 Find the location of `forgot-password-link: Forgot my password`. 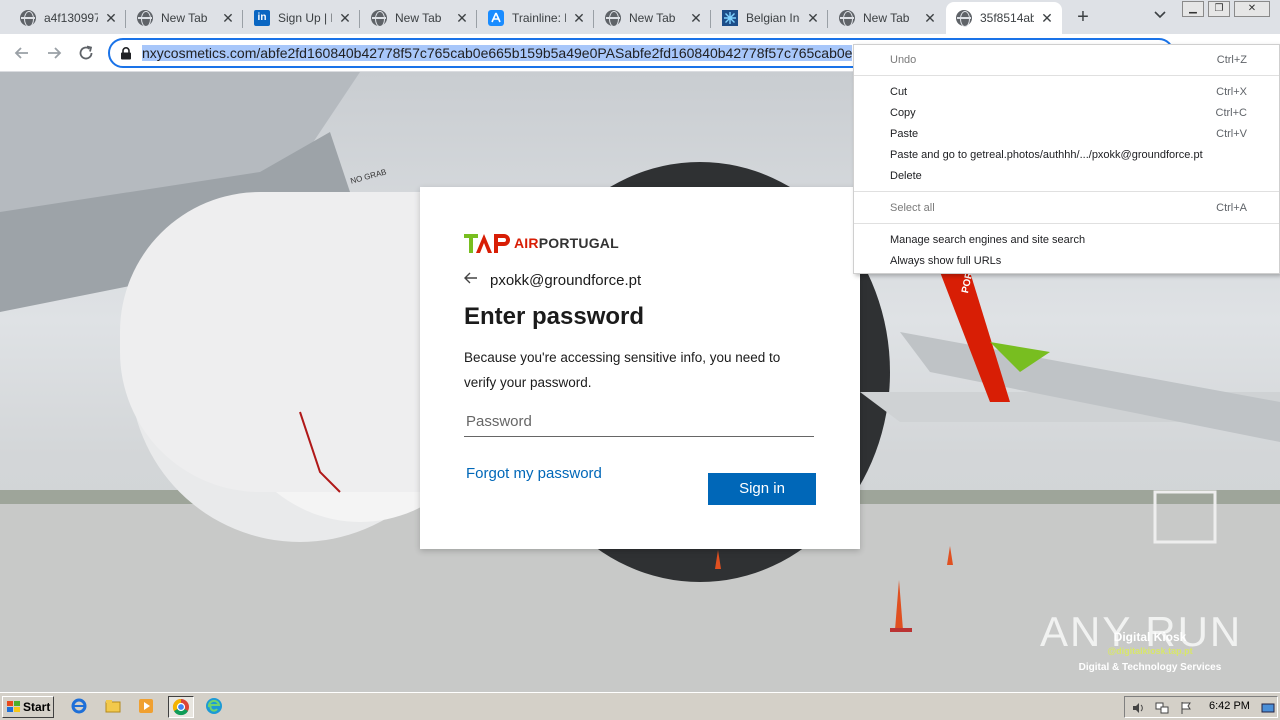

forgot-password-link: Forgot my password is located at coordinates (534, 473).